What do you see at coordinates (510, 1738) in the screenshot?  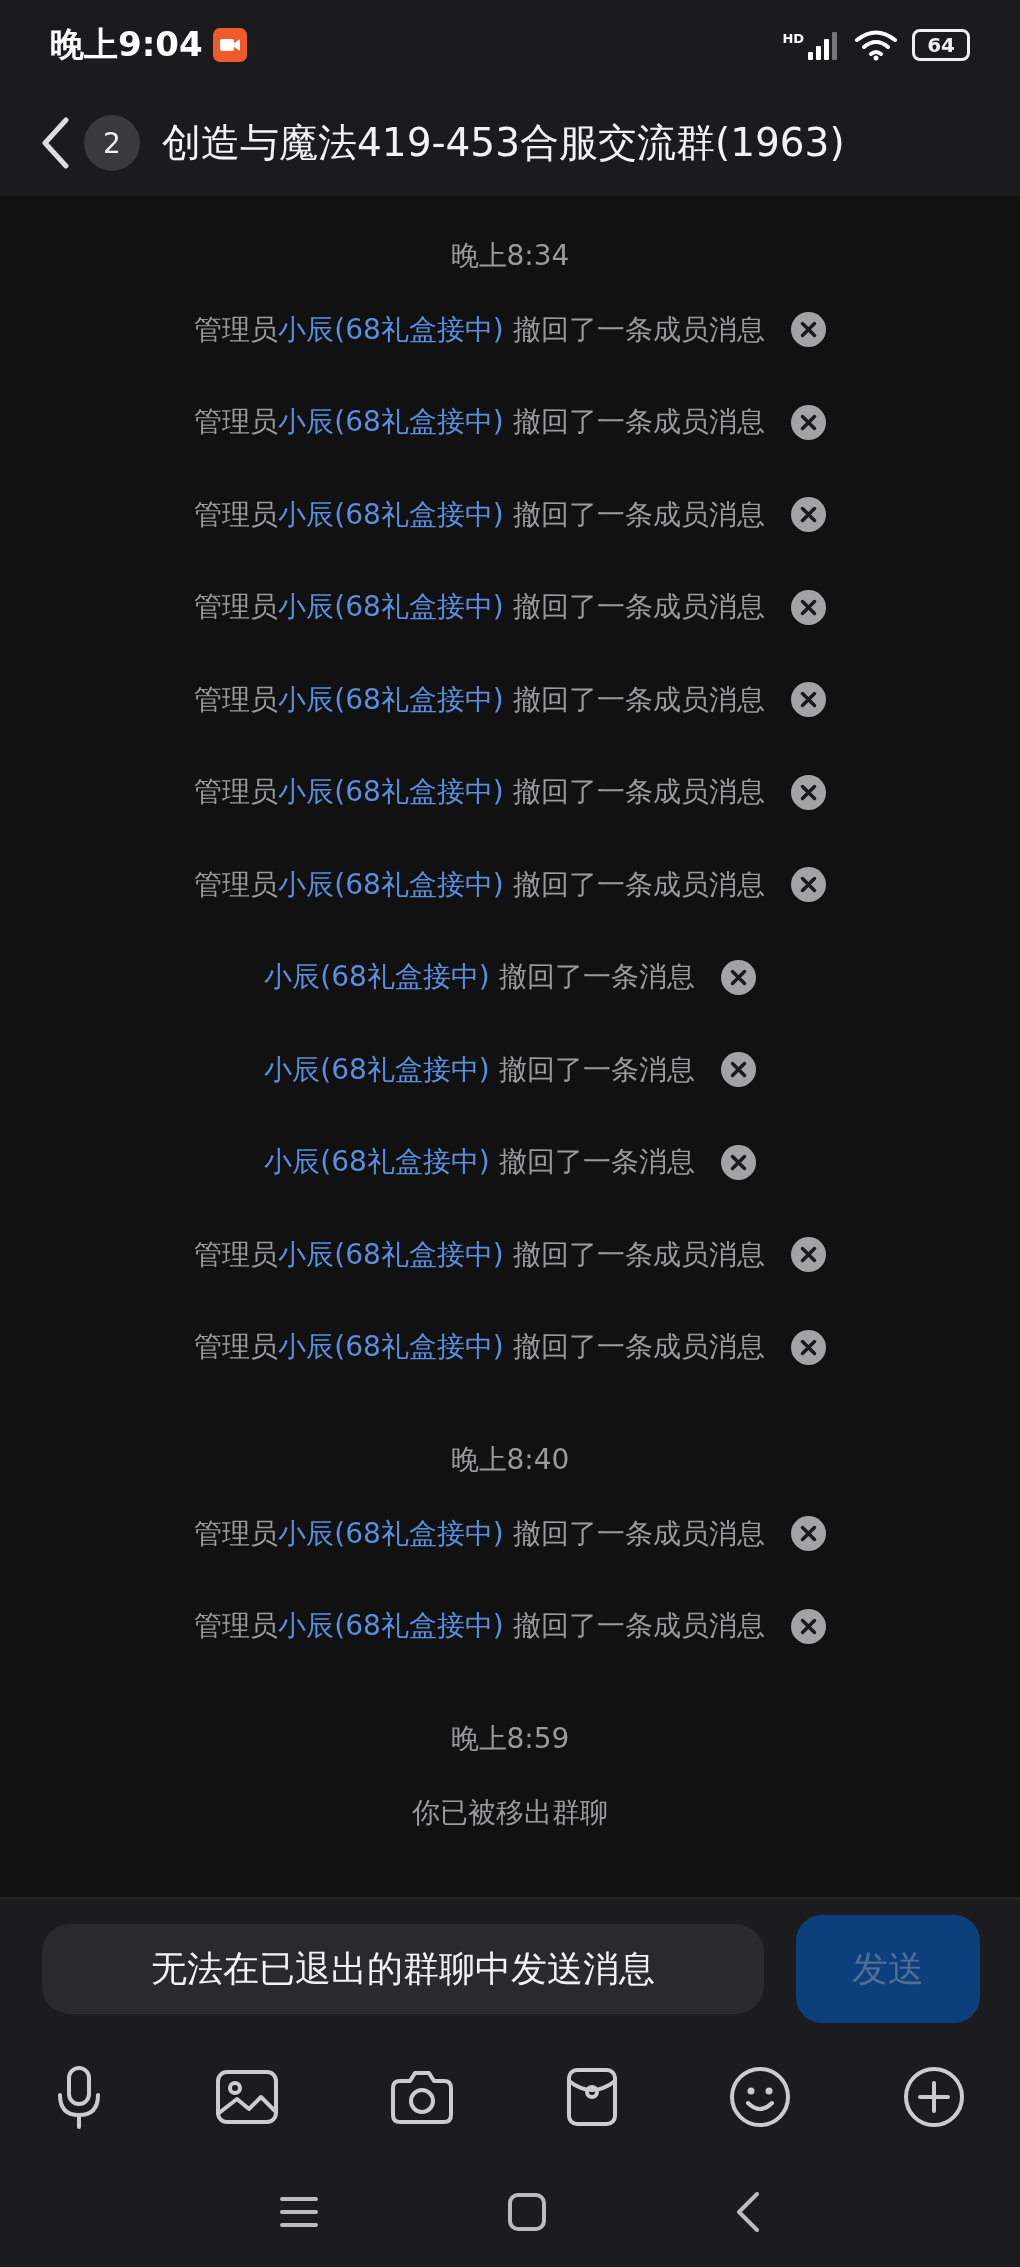 I see `timestamp: 晚上8:59` at bounding box center [510, 1738].